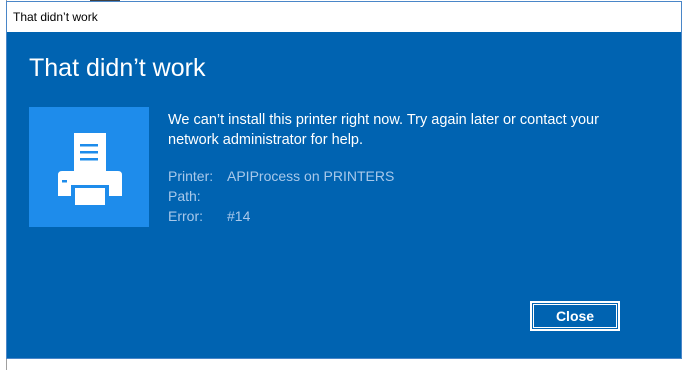 The height and width of the screenshot is (370, 686). I want to click on printer-icon, so click(89, 167).